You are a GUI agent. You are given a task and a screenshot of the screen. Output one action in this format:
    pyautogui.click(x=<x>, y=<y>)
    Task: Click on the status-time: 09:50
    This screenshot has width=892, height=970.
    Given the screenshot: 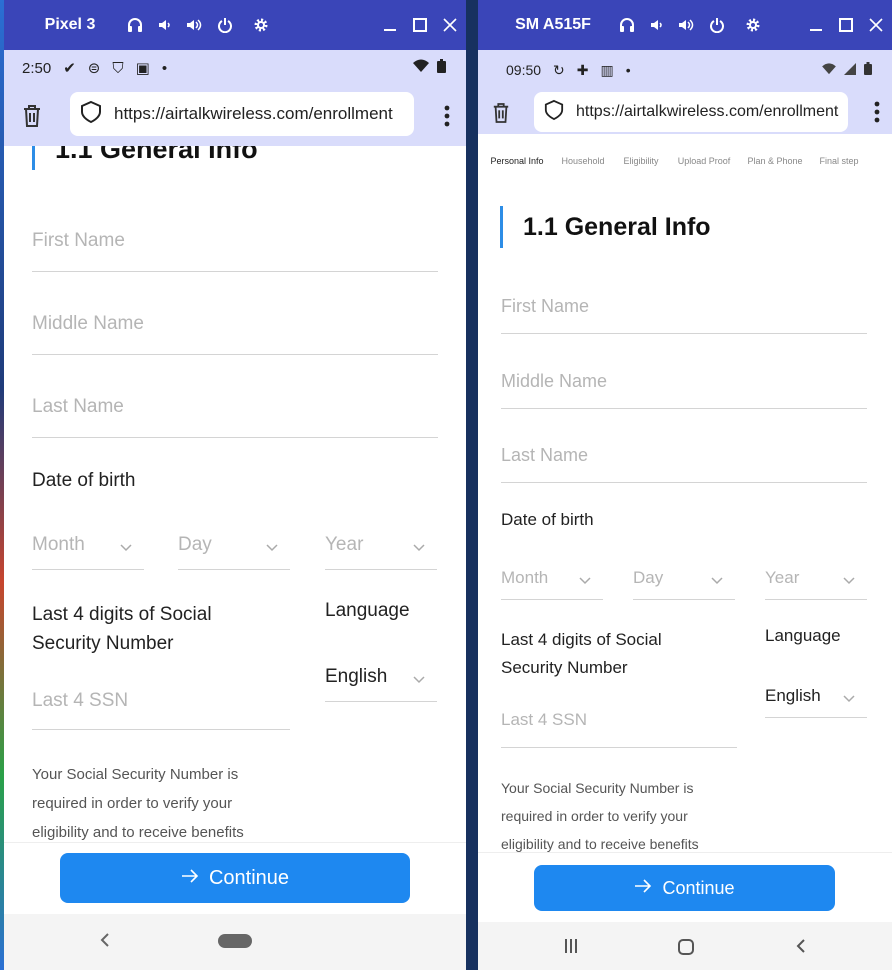 What is the action you would take?
    pyautogui.click(x=524, y=70)
    